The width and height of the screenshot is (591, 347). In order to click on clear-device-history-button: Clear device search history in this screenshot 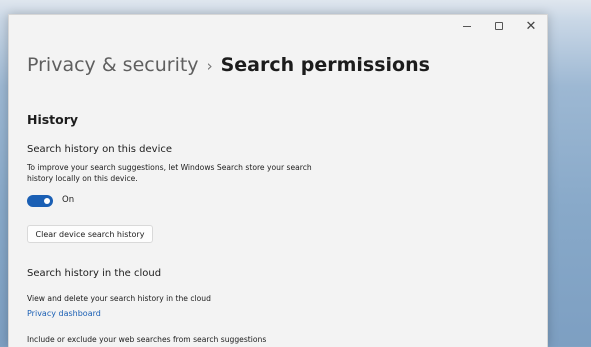, I will do `click(90, 234)`.